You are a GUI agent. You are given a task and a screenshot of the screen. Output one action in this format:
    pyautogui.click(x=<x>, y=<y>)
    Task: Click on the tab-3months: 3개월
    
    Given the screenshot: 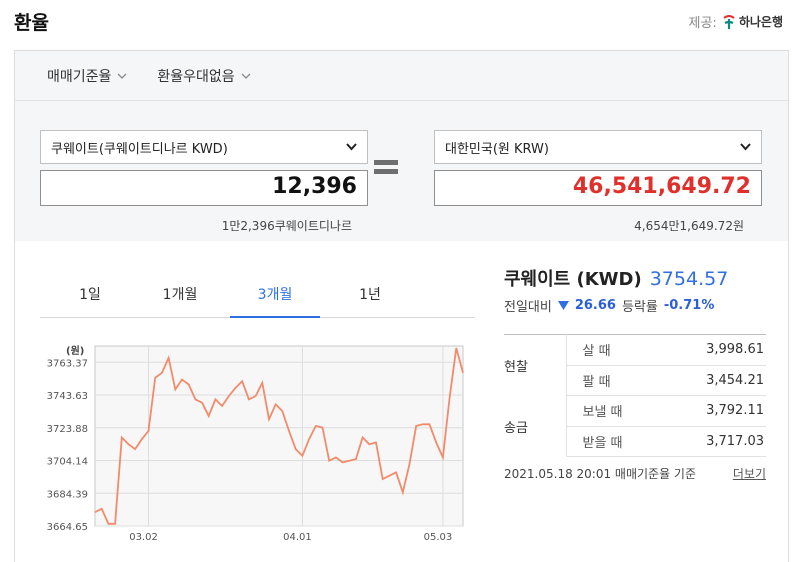 What is the action you would take?
    pyautogui.click(x=275, y=293)
    